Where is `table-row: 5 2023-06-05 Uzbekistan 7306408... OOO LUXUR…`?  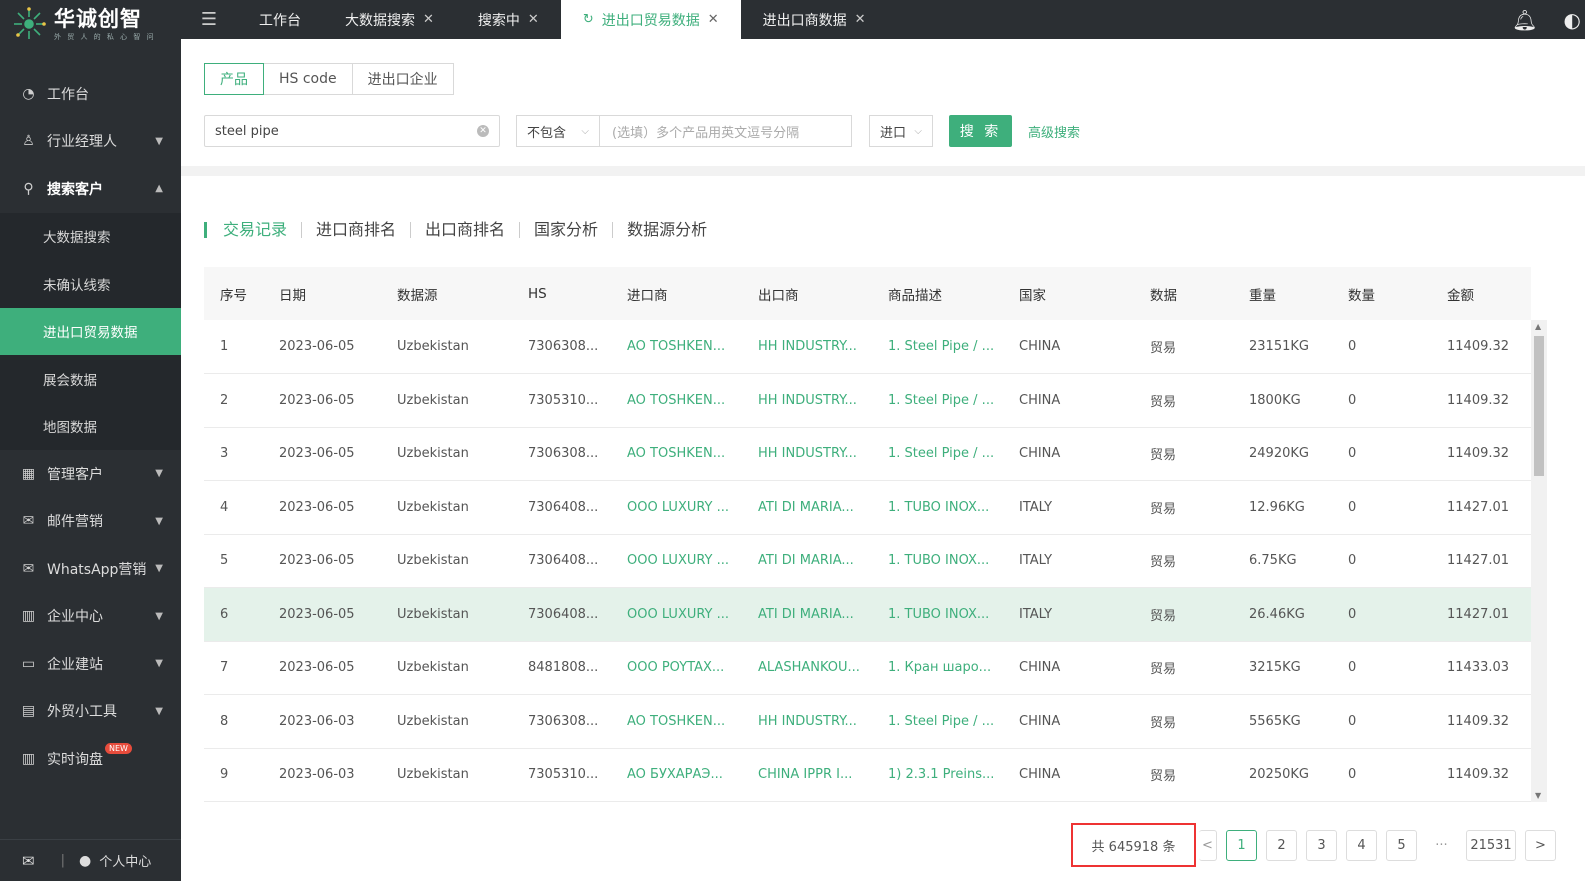
table-row: 5 2023-06-05 Uzbekistan 7306408... OOO LUXUR… is located at coordinates (867, 561).